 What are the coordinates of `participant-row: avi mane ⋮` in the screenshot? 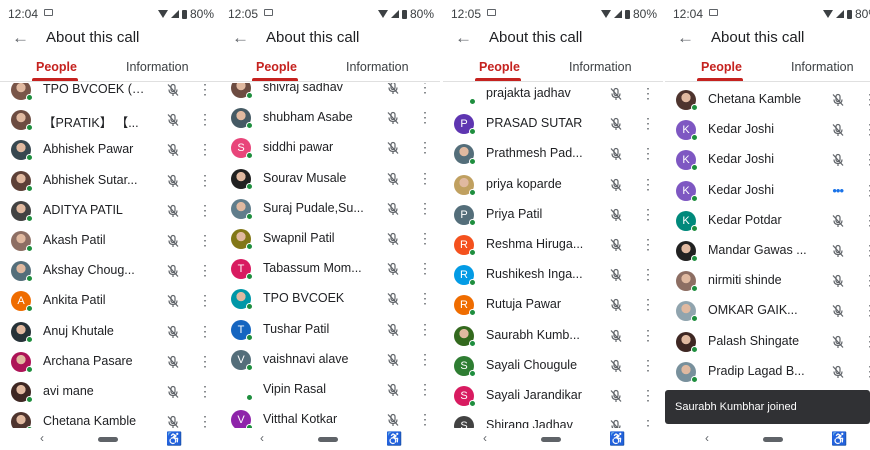 It's located at (110, 392).